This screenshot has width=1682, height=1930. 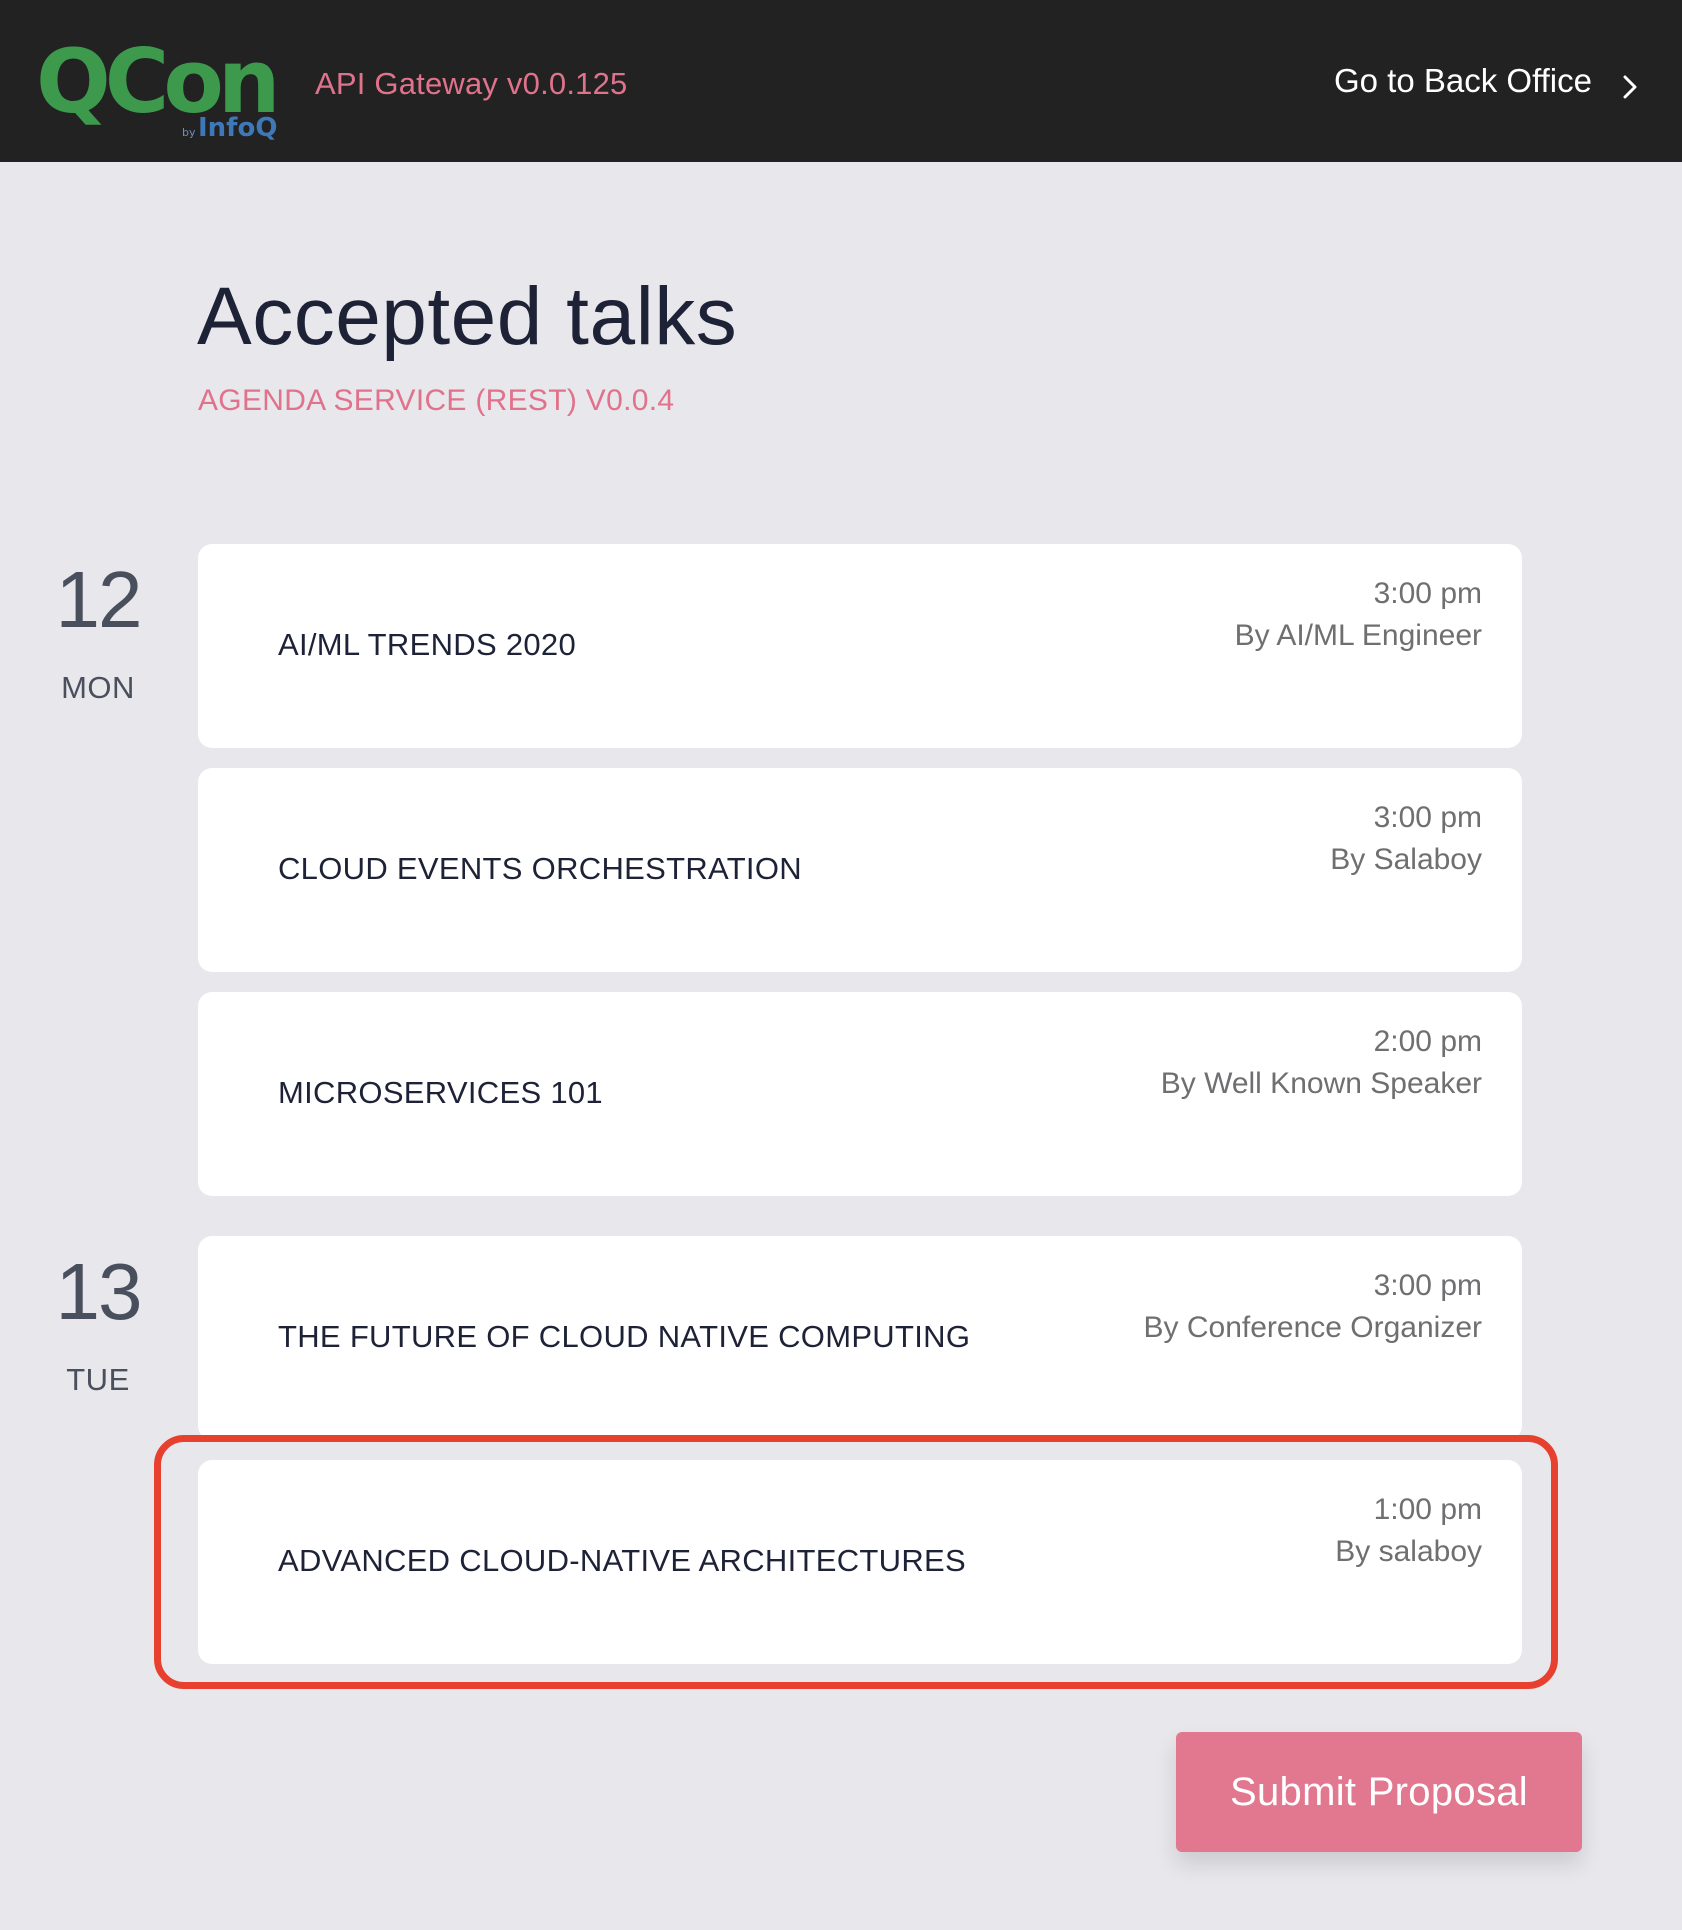 What do you see at coordinates (98, 687) in the screenshot?
I see `day-of-week: MON` at bounding box center [98, 687].